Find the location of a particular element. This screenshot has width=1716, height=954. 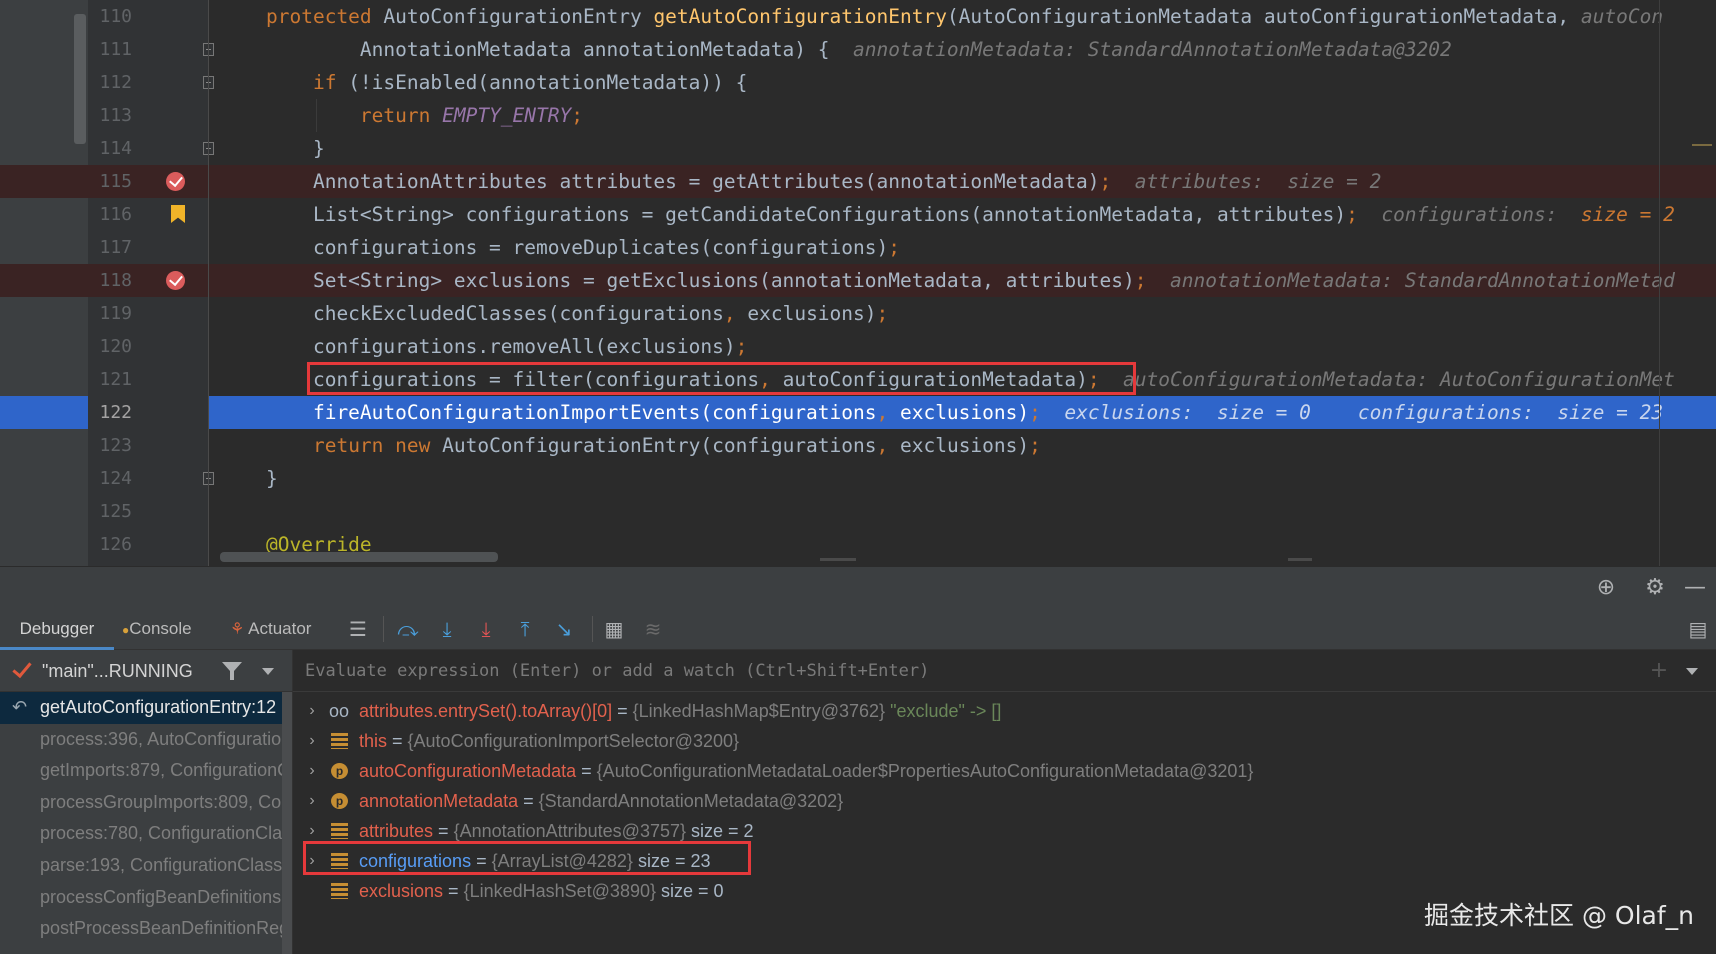

code-token: return is located at coordinates (401, 115).